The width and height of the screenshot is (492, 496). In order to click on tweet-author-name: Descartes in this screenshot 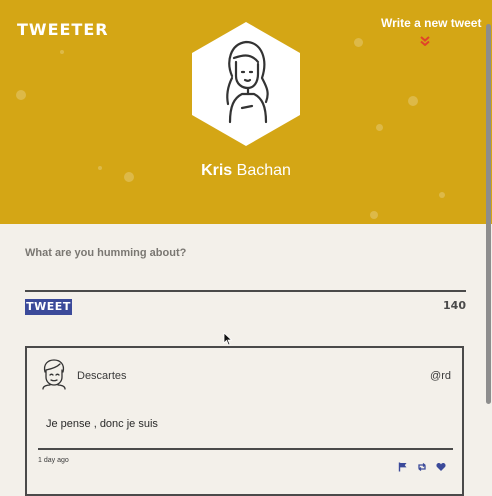, I will do `click(102, 376)`.